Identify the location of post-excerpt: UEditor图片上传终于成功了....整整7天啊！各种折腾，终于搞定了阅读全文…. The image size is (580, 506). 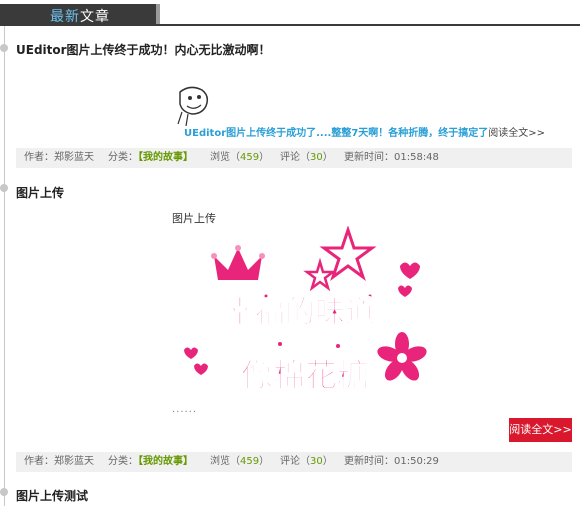
(364, 131).